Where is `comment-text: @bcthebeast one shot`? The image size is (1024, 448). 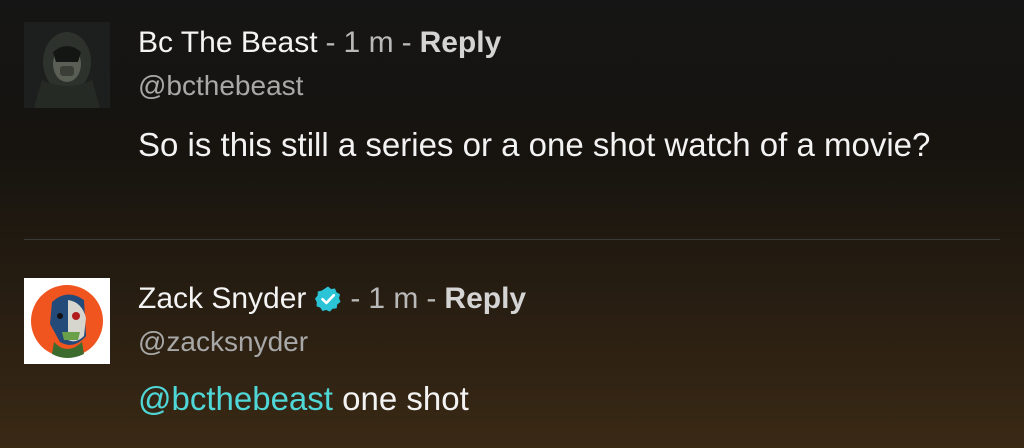
comment-text: @bcthebeast one shot is located at coordinates (563, 399).